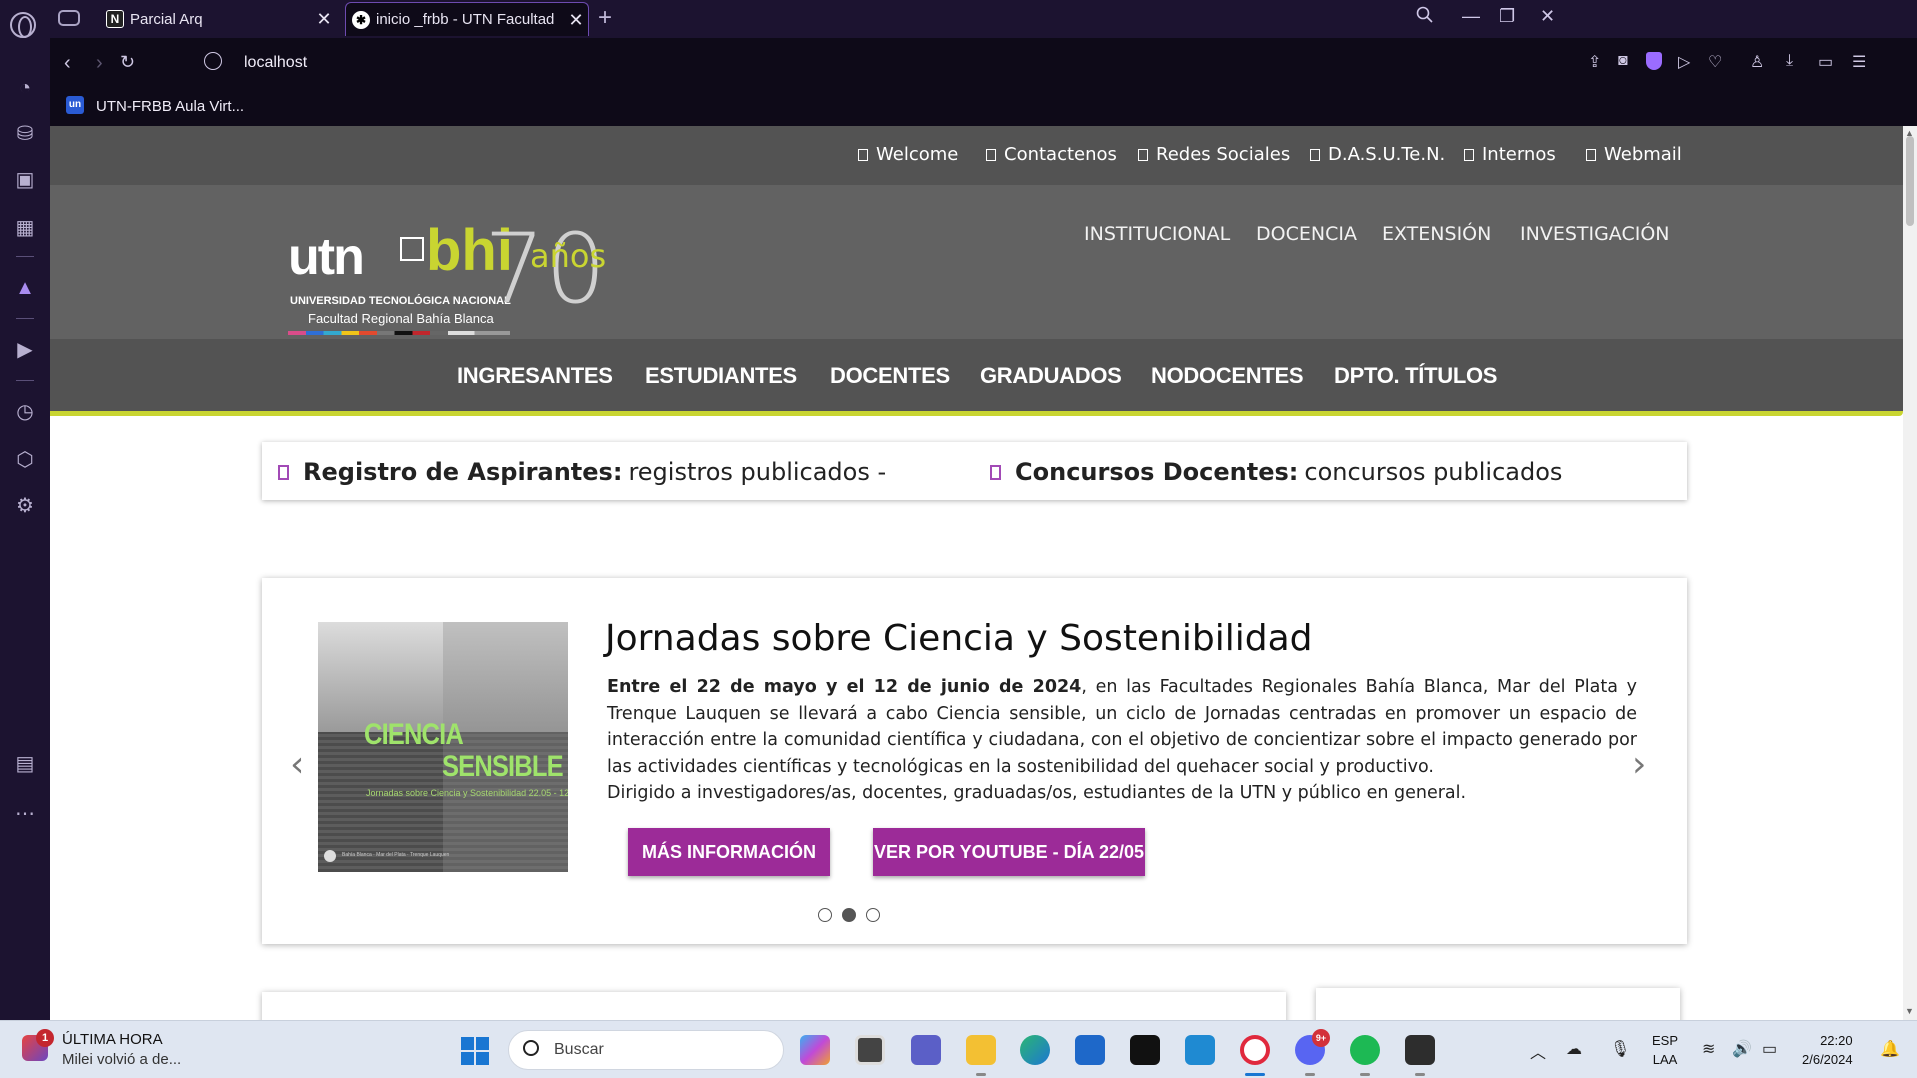 Image resolution: width=1917 pixels, height=1078 pixels. What do you see at coordinates (1051, 376) in the screenshot?
I see `mainnav-graduados: GRADUADOS` at bounding box center [1051, 376].